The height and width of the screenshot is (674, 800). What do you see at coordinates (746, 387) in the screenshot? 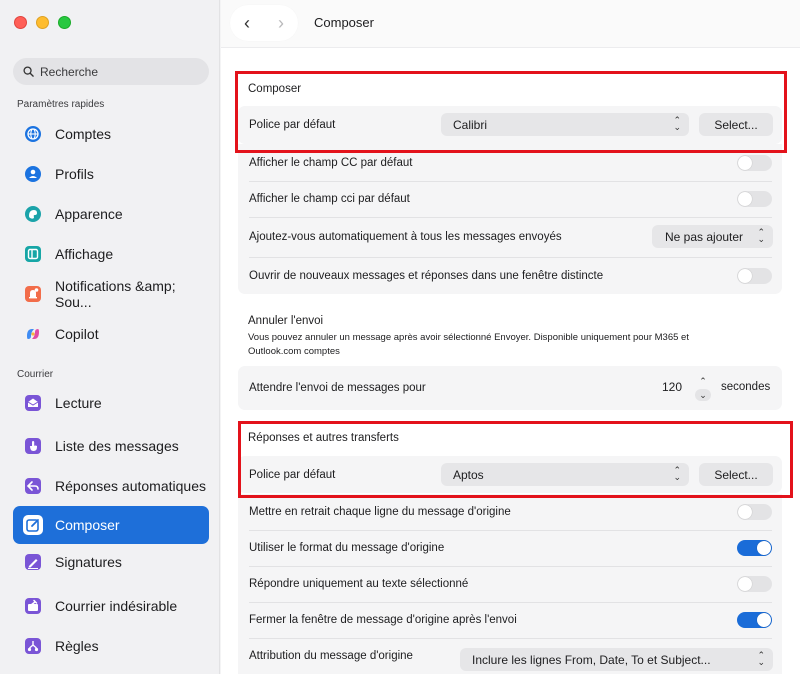
I see `undo-delay-unit: secondes` at bounding box center [746, 387].